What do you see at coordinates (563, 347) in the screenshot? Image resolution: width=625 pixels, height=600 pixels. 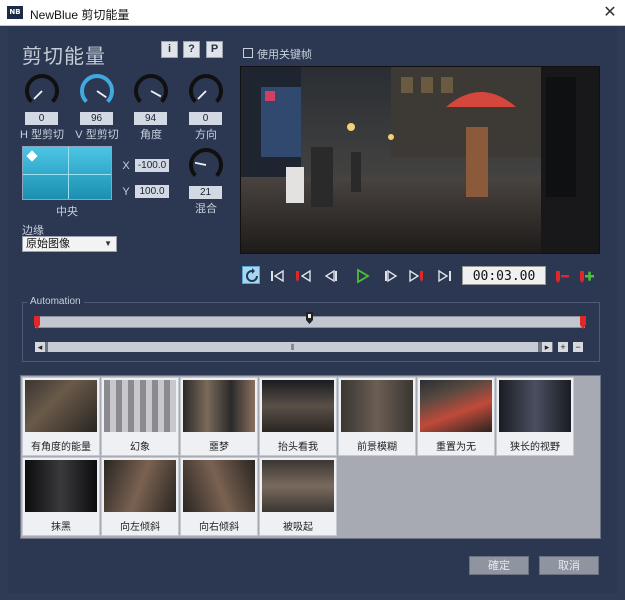 I see `zoom-in-button: +` at bounding box center [563, 347].